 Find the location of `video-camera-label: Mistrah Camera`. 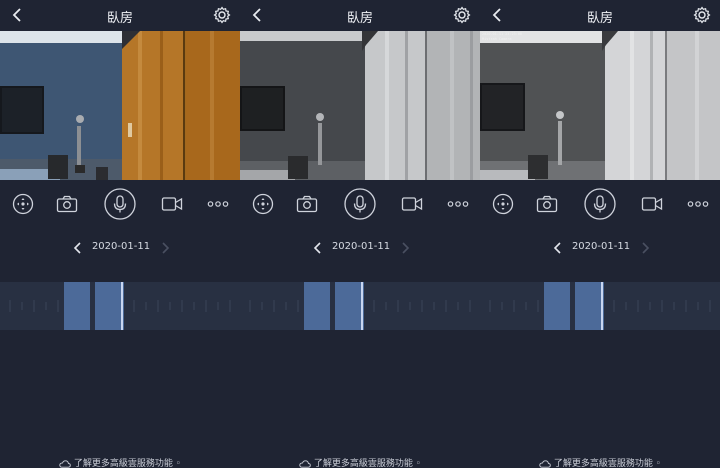

video-camera-label: Mistrah Camera is located at coordinates (497, 39).